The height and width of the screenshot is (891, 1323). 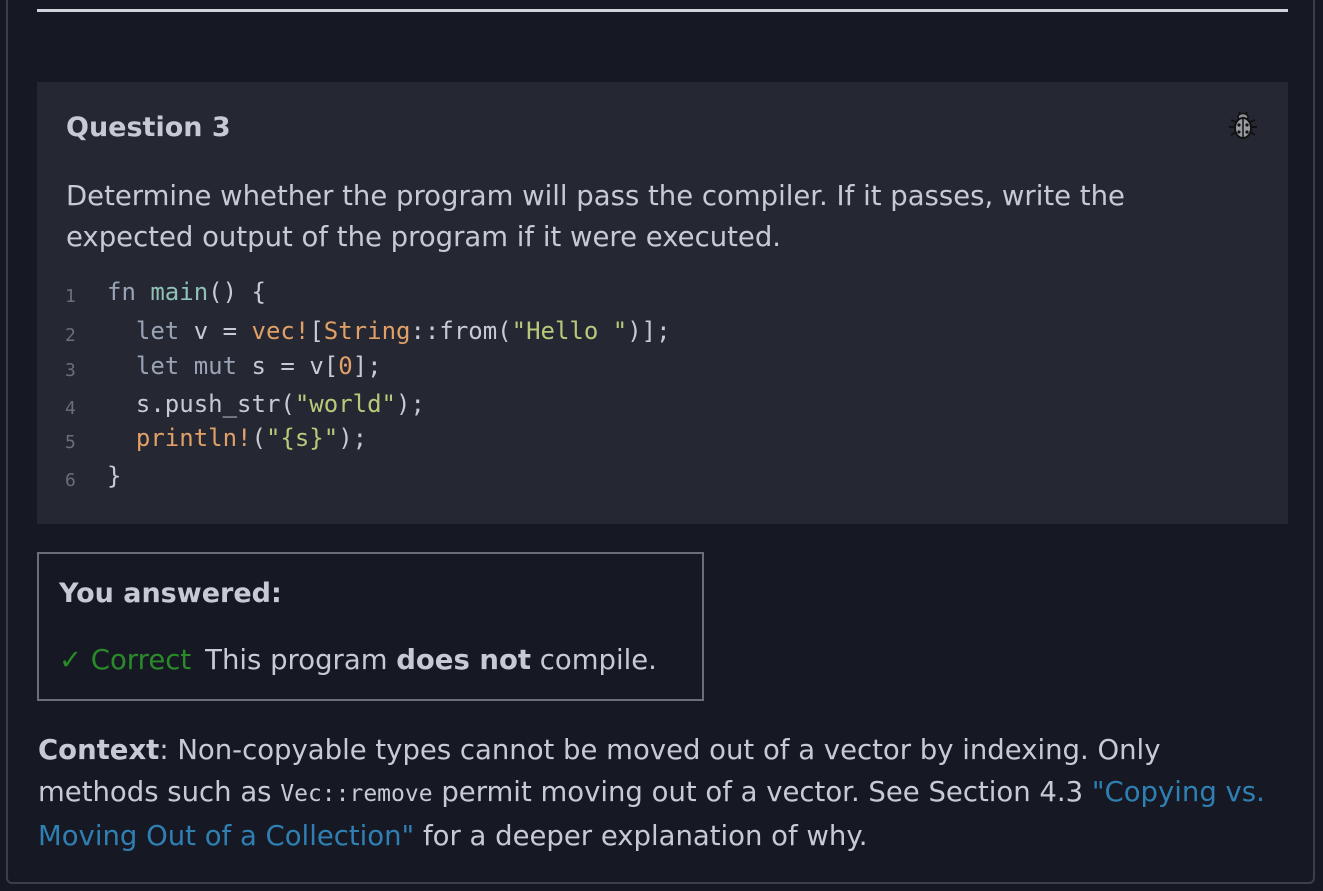 What do you see at coordinates (70, 408) in the screenshot?
I see `line-number: 4` at bounding box center [70, 408].